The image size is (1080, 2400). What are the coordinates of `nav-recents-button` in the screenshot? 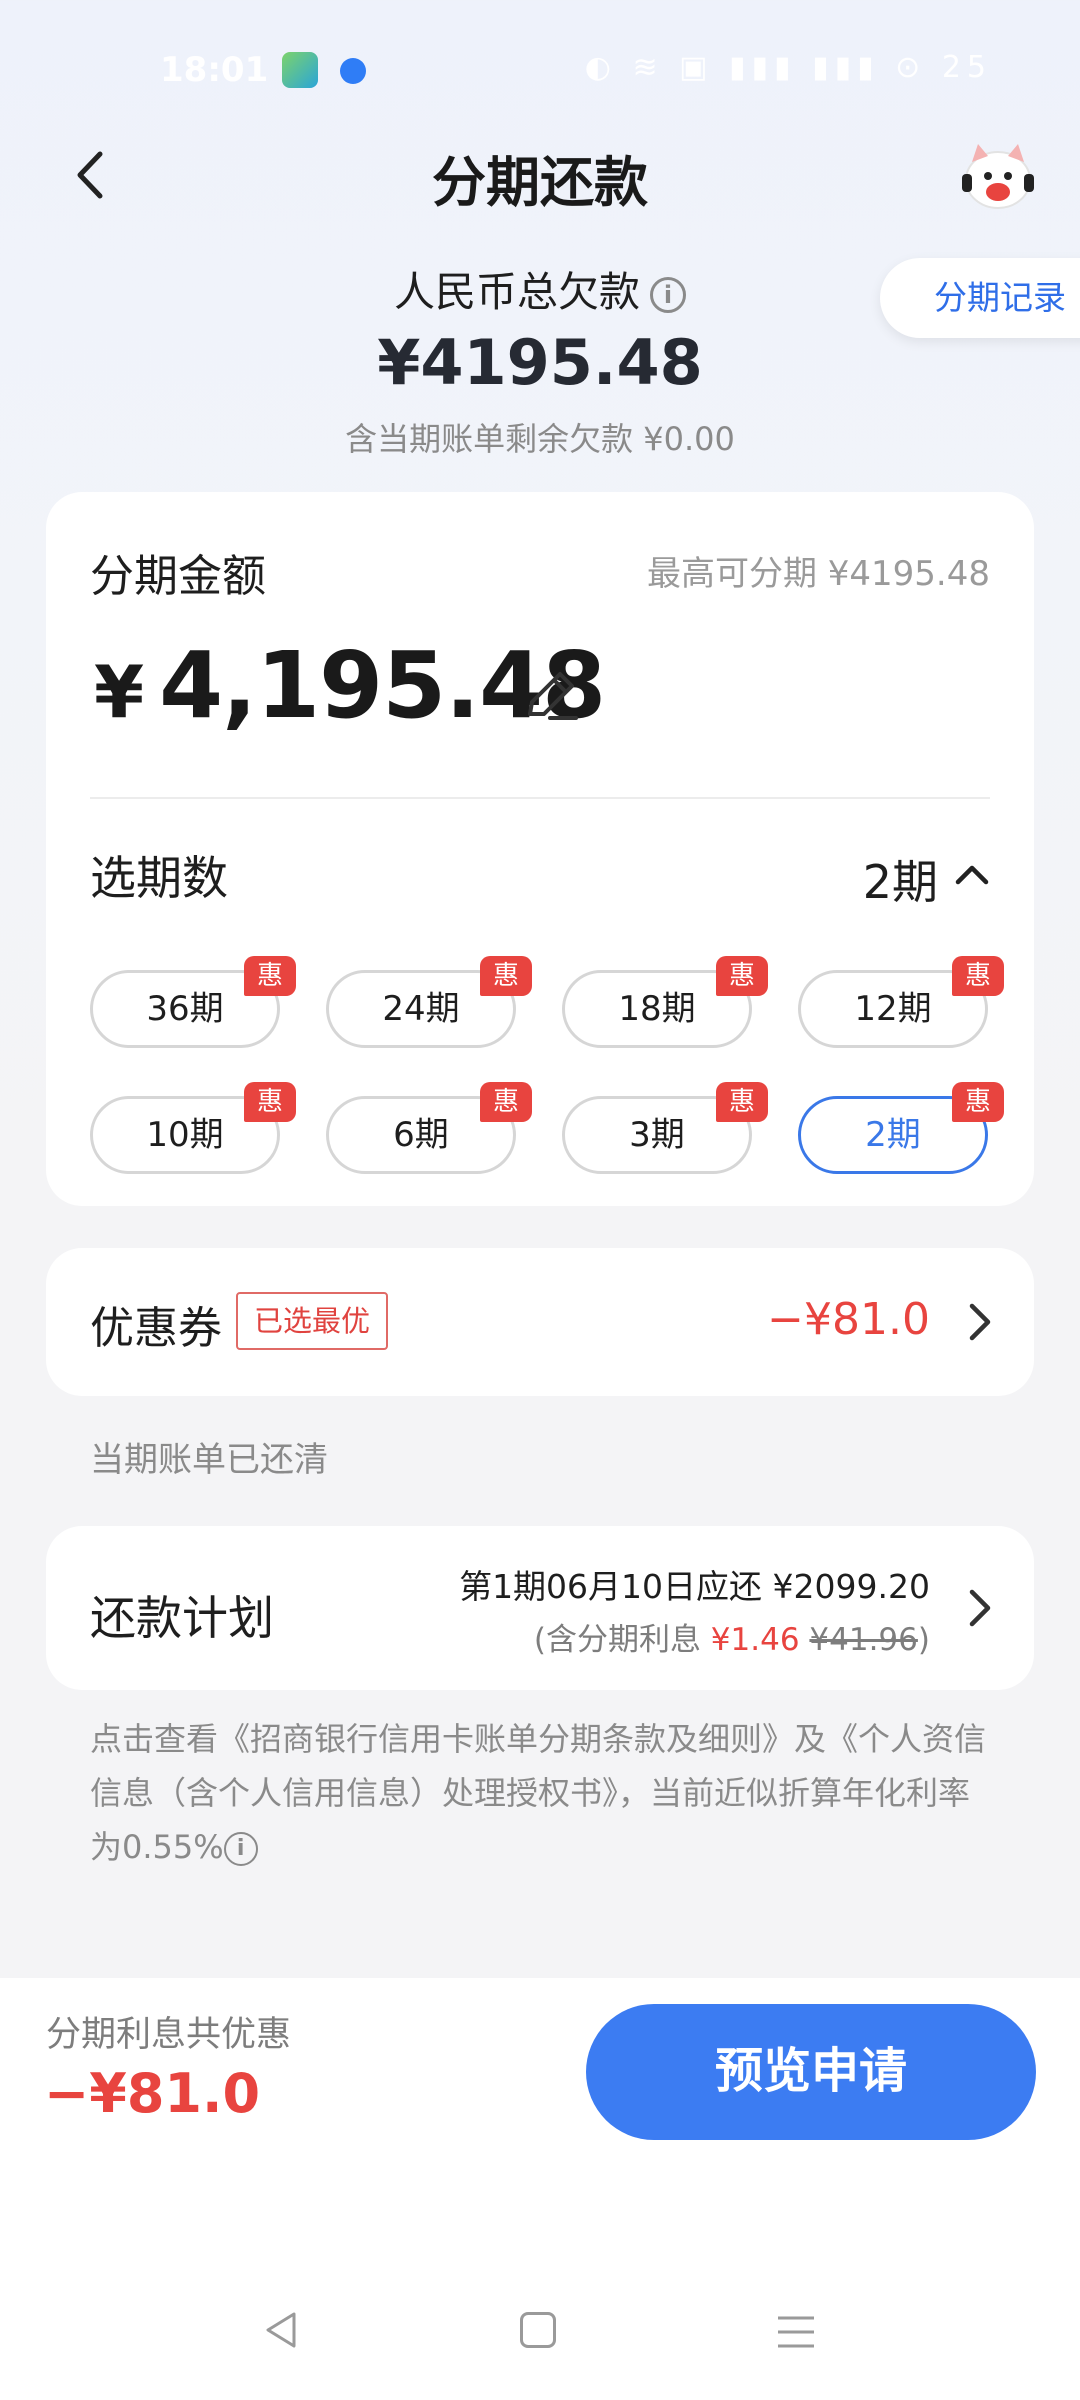 It's located at (796, 2332).